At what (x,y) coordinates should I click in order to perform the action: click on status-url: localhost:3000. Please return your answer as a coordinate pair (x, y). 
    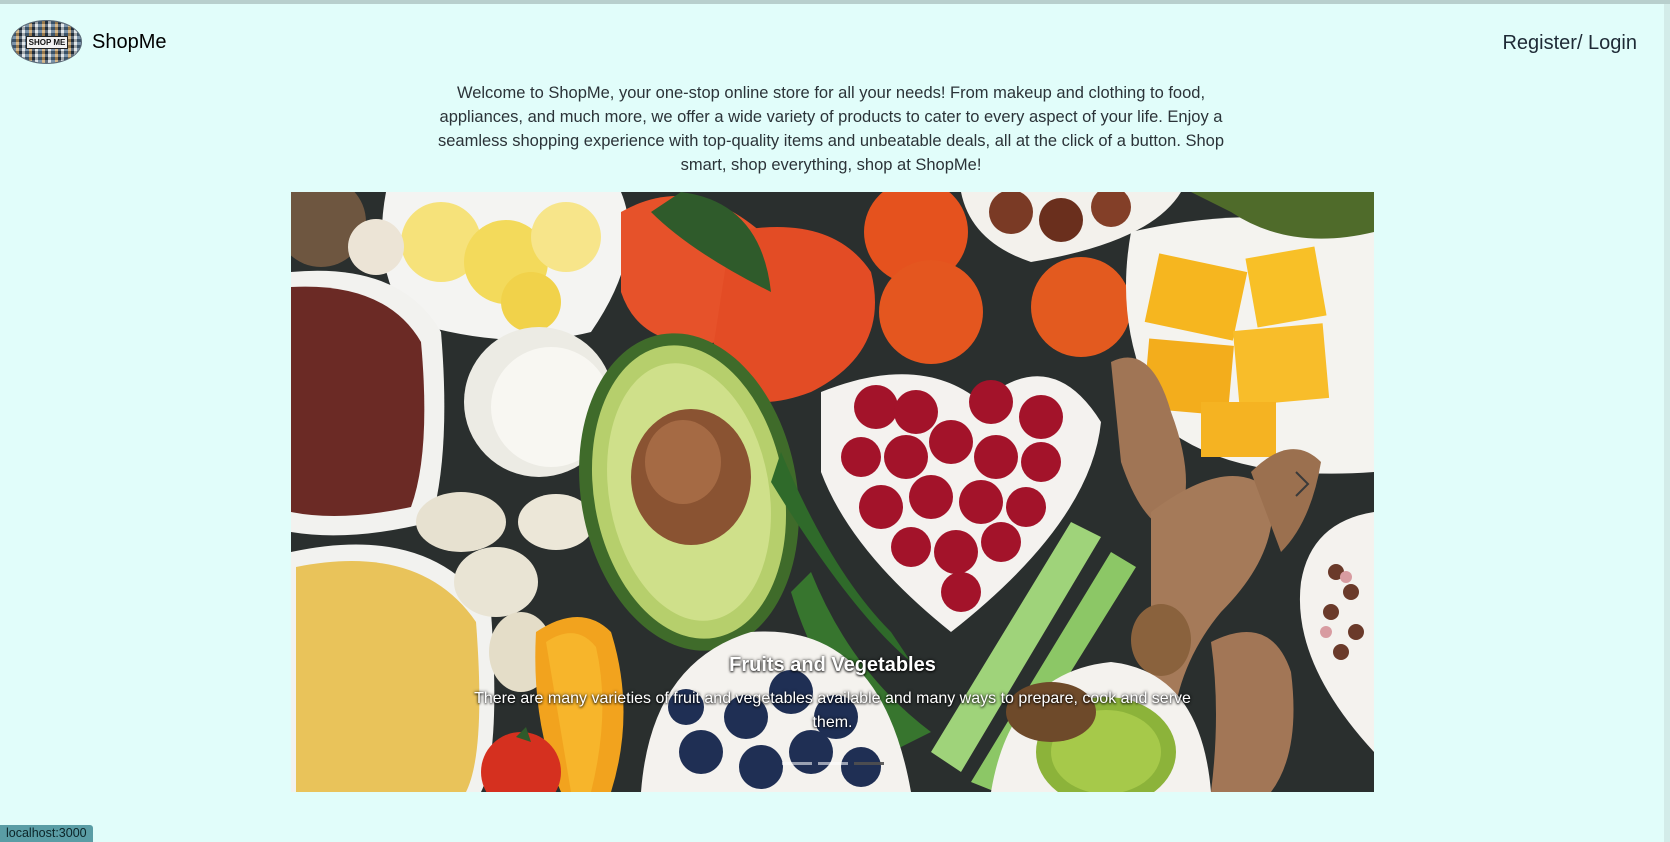
    Looking at the image, I should click on (46, 833).